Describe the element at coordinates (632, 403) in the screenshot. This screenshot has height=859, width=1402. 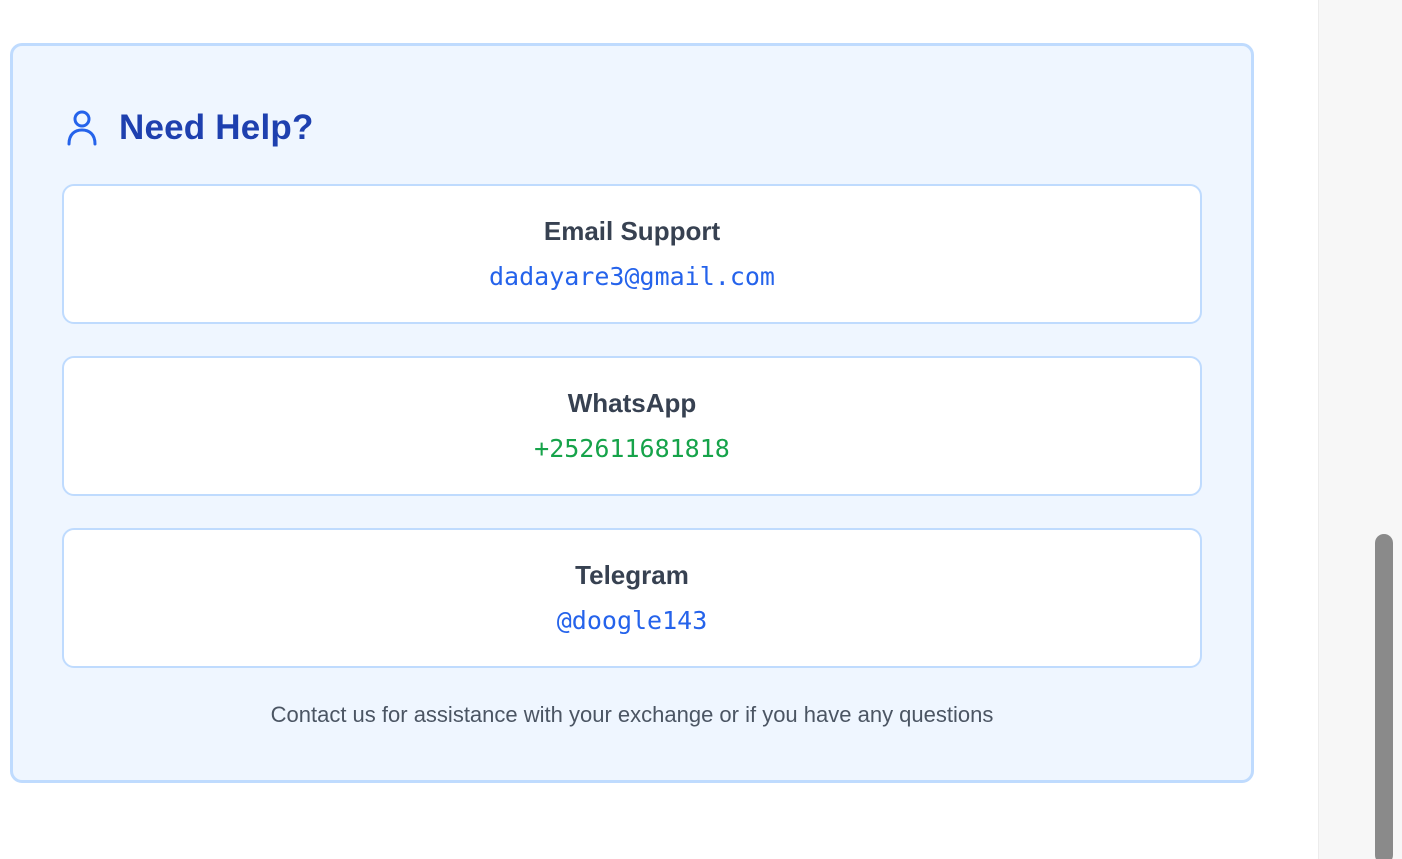
I see `contact-label-whatsapp: WhatsApp` at that location.